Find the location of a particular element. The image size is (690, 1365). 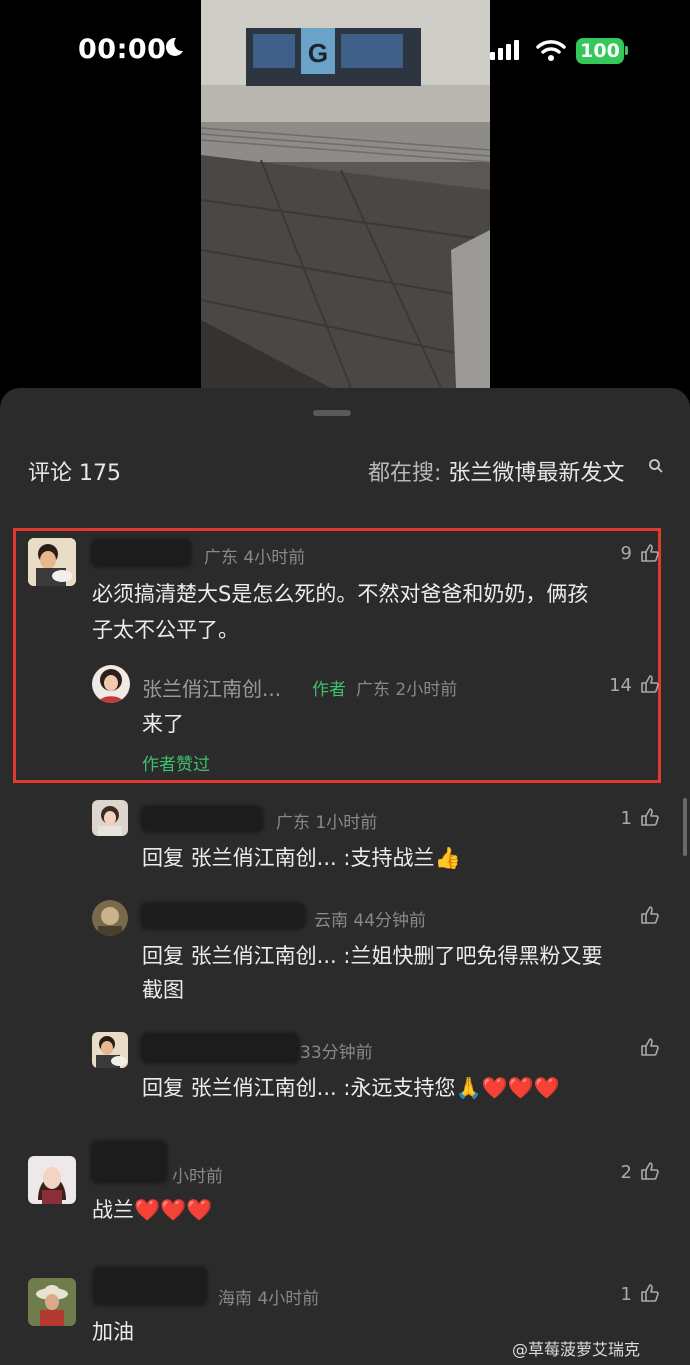

battery-tip is located at coordinates (626, 50).